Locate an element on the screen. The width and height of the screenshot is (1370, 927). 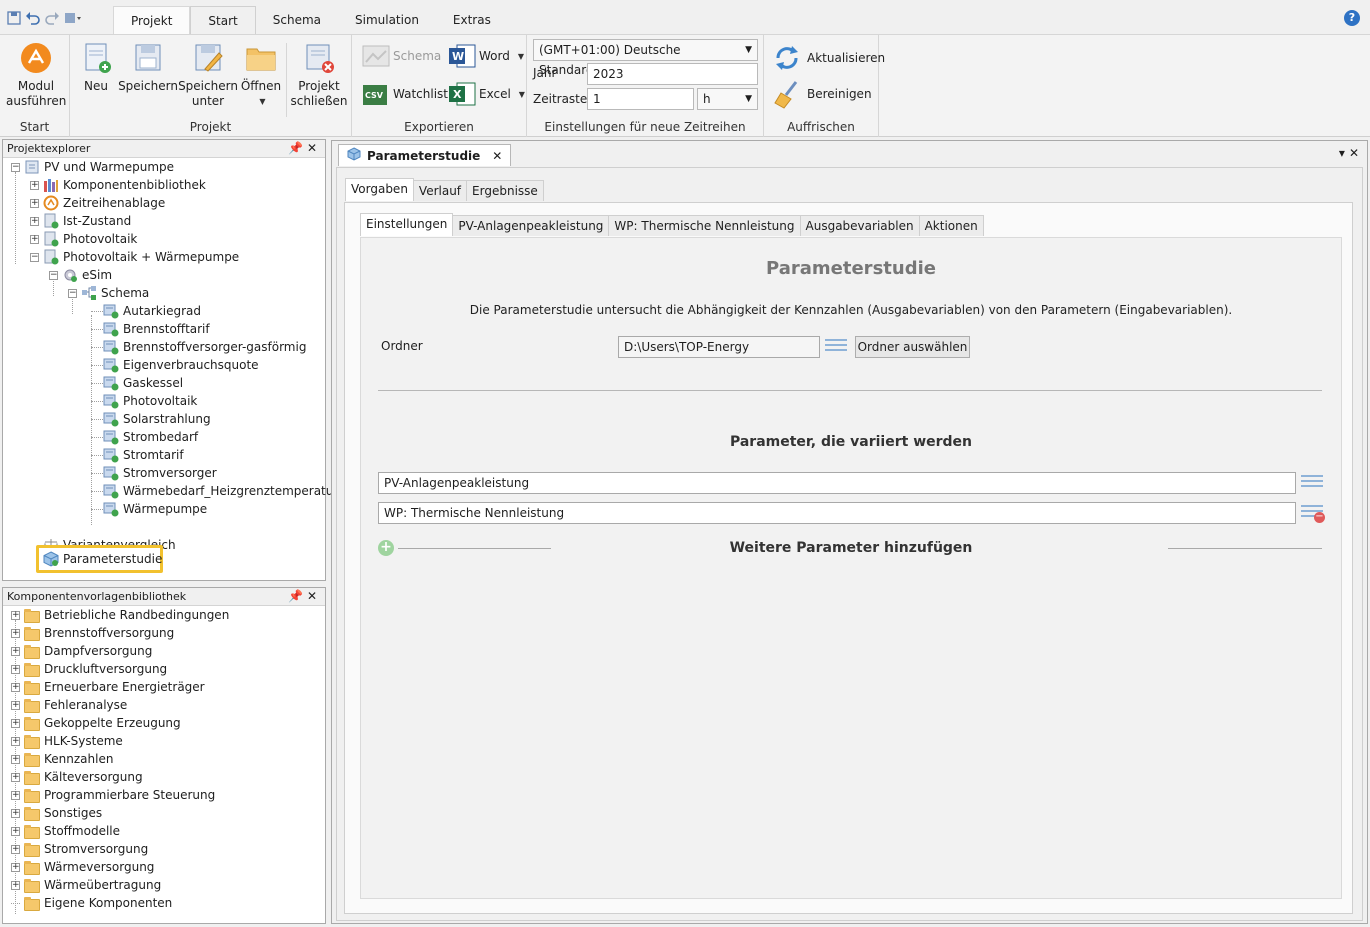
tab-ergebnisse: Ergebnisse is located at coordinates (505, 190).